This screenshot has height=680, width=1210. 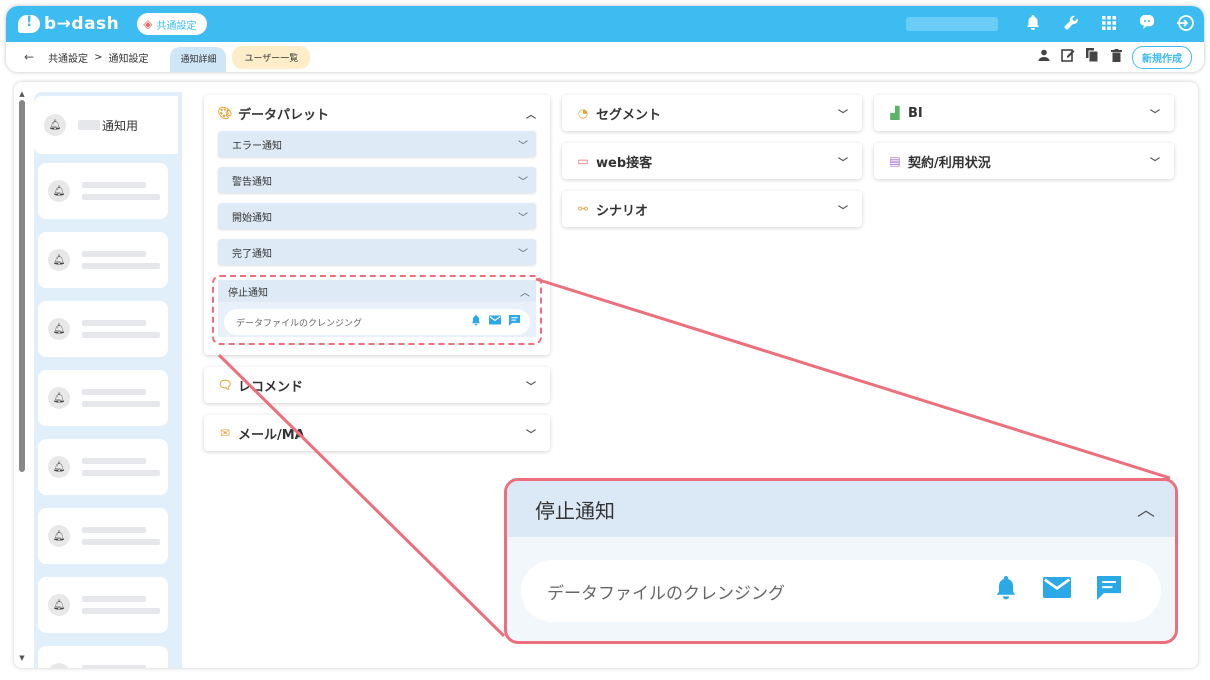 What do you see at coordinates (531, 113) in the screenshot?
I see `chevron-up-icon: ︿` at bounding box center [531, 113].